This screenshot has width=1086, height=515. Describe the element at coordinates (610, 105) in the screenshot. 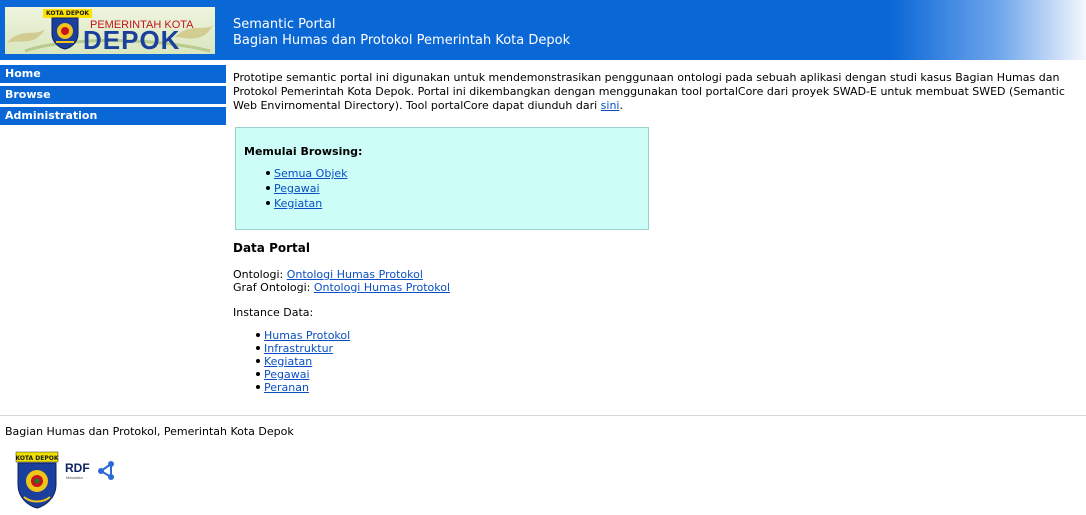

I see `download-link: sini` at that location.